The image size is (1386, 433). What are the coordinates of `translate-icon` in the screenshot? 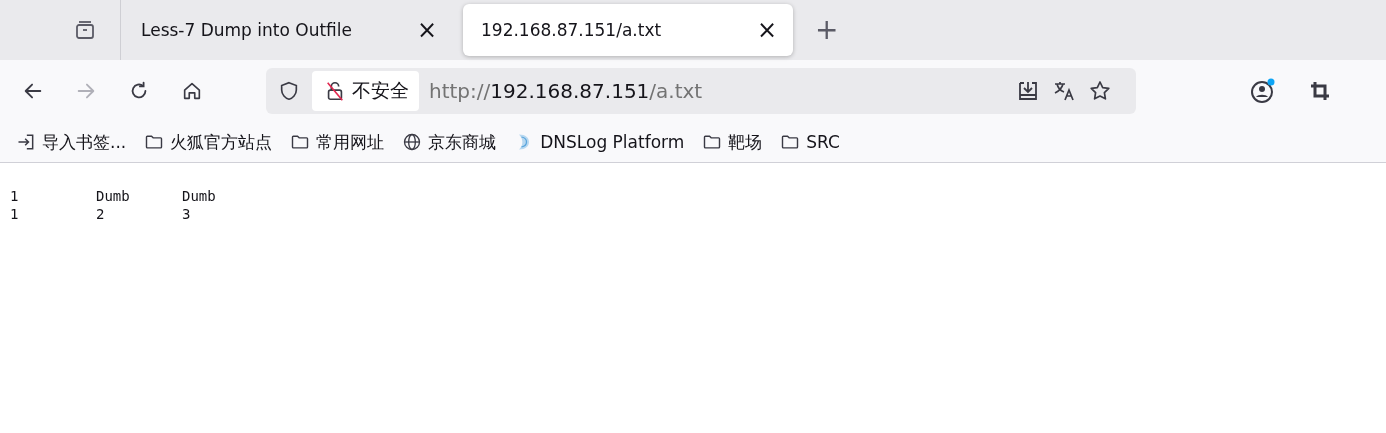 It's located at (1064, 91).